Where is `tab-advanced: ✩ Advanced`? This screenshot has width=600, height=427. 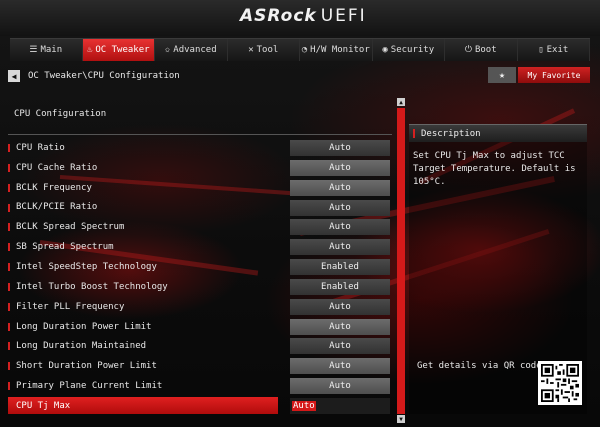 tab-advanced: ✩ Advanced is located at coordinates (191, 50).